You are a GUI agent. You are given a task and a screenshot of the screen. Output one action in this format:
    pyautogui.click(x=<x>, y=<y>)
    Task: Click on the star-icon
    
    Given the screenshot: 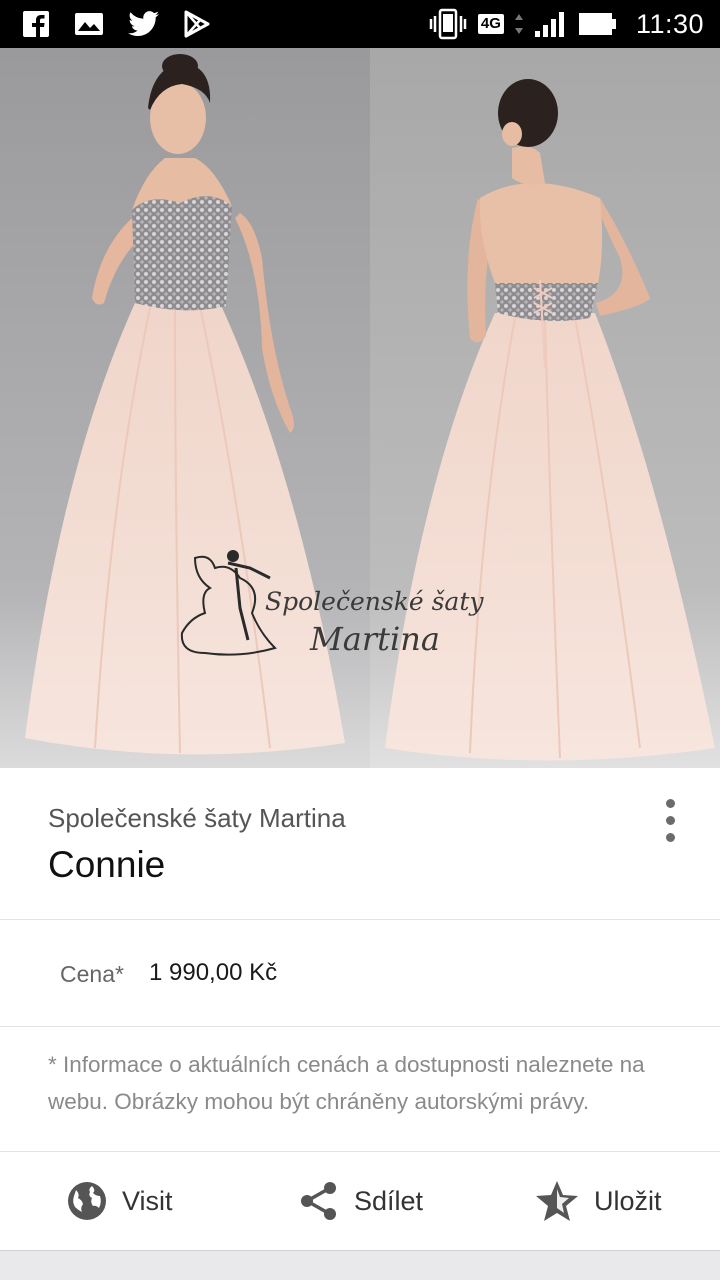 What is the action you would take?
    pyautogui.click(x=557, y=1201)
    